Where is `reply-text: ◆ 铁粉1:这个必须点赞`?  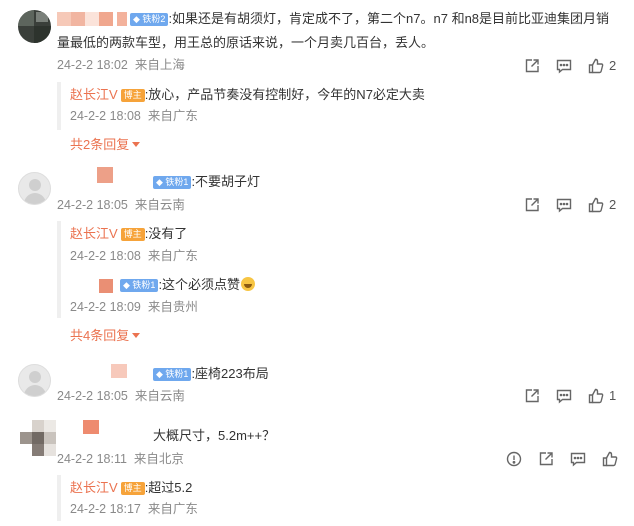
reply-text: ◆ 铁粉1:这个必须点赞 is located at coordinates (188, 285).